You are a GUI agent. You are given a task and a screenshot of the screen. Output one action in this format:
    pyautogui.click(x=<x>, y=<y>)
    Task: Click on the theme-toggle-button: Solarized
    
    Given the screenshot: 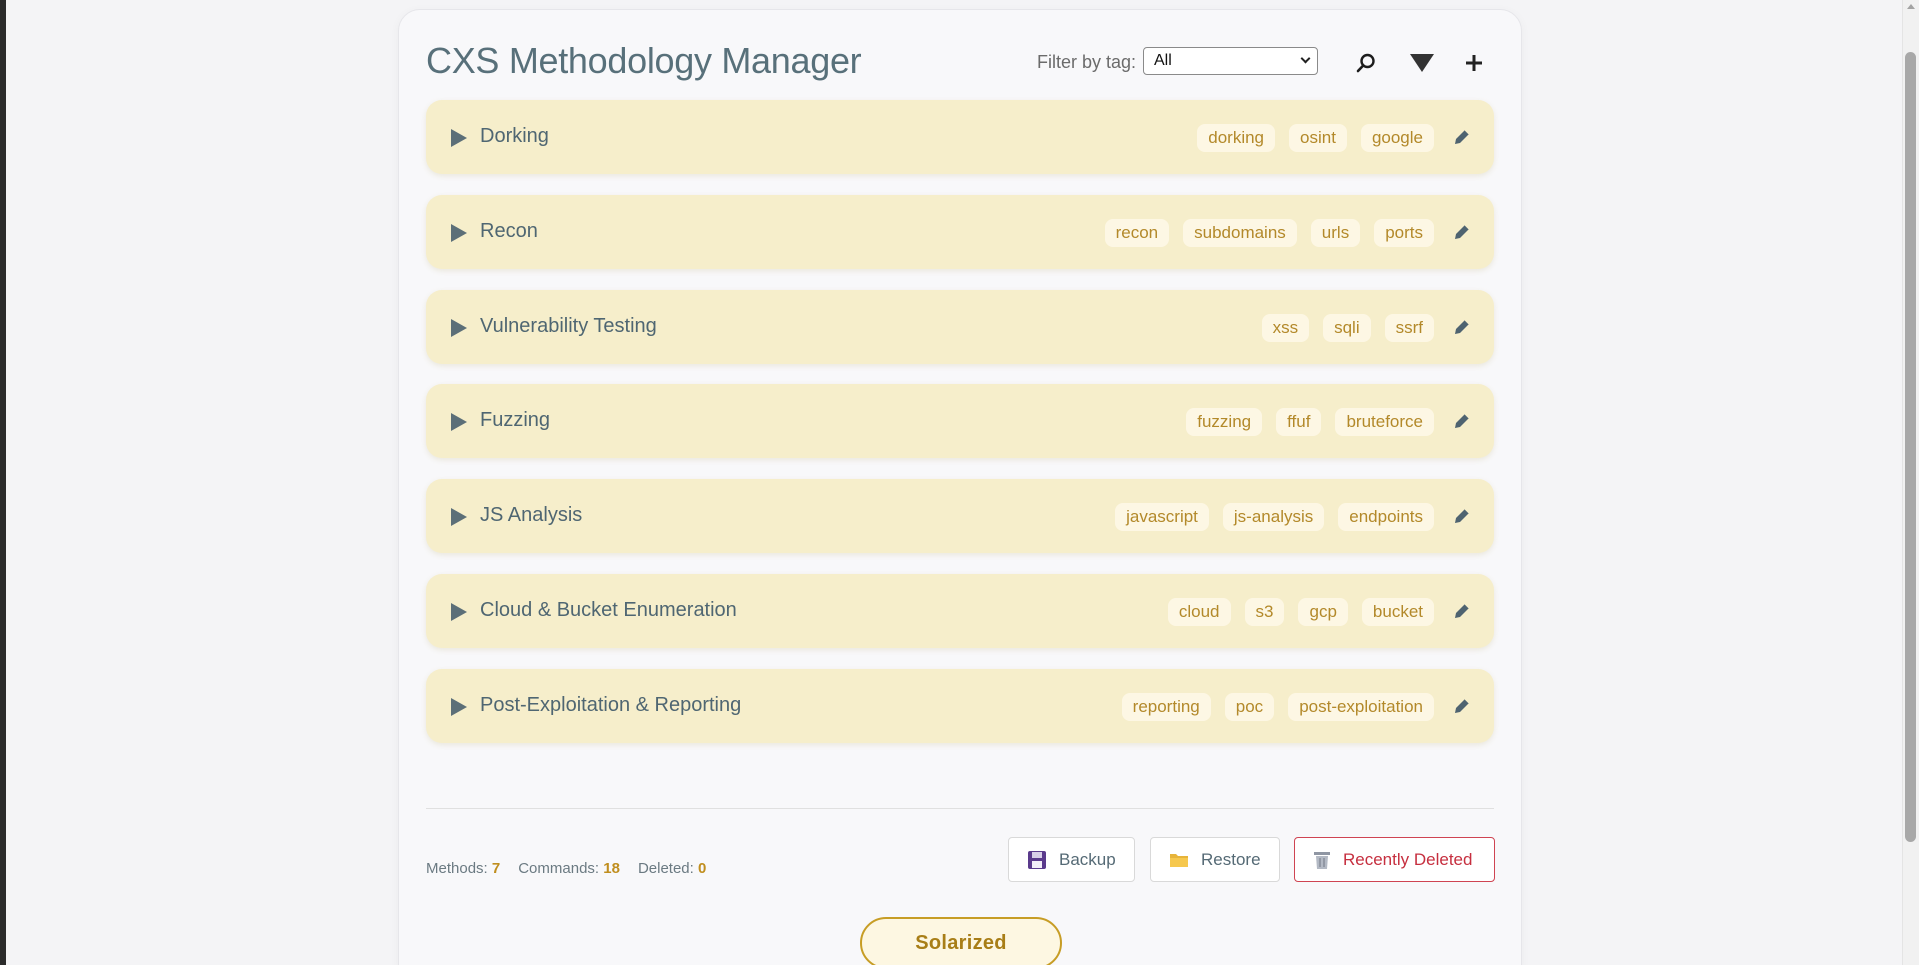 What is the action you would take?
    pyautogui.click(x=961, y=941)
    